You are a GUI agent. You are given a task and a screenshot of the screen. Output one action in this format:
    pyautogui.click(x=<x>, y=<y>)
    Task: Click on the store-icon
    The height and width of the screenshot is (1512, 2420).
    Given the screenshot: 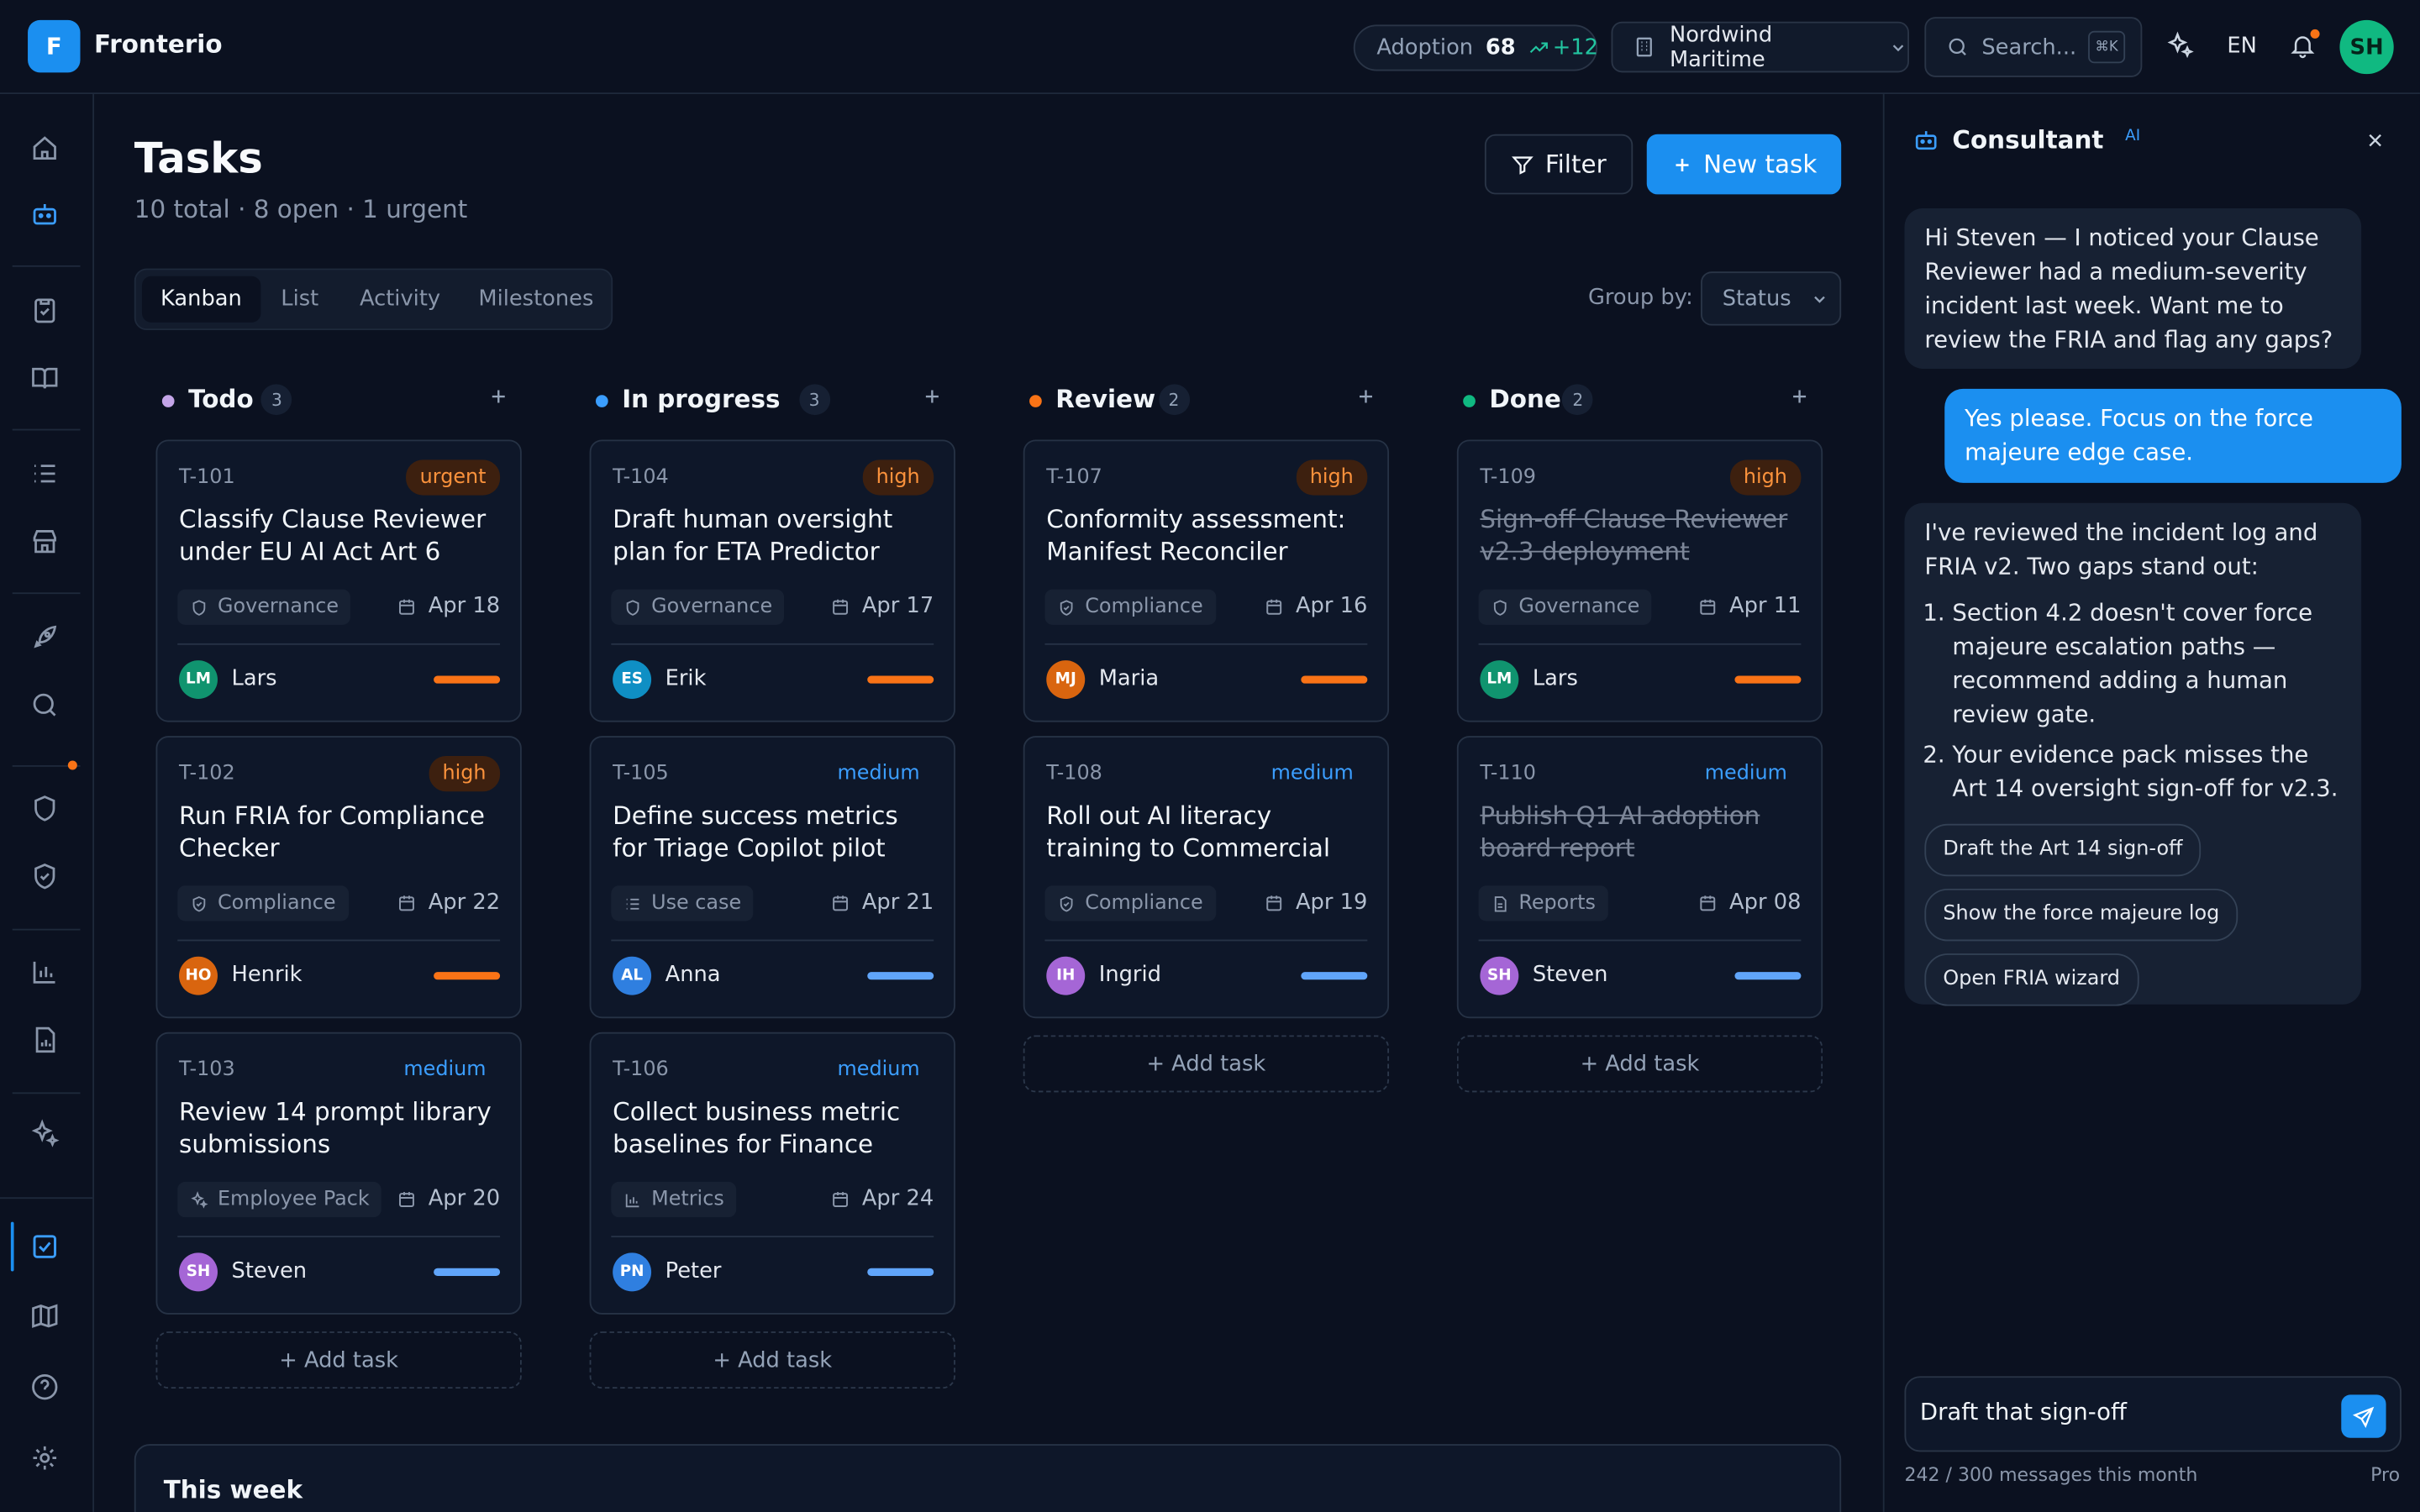 What is the action you would take?
    pyautogui.click(x=44, y=541)
    